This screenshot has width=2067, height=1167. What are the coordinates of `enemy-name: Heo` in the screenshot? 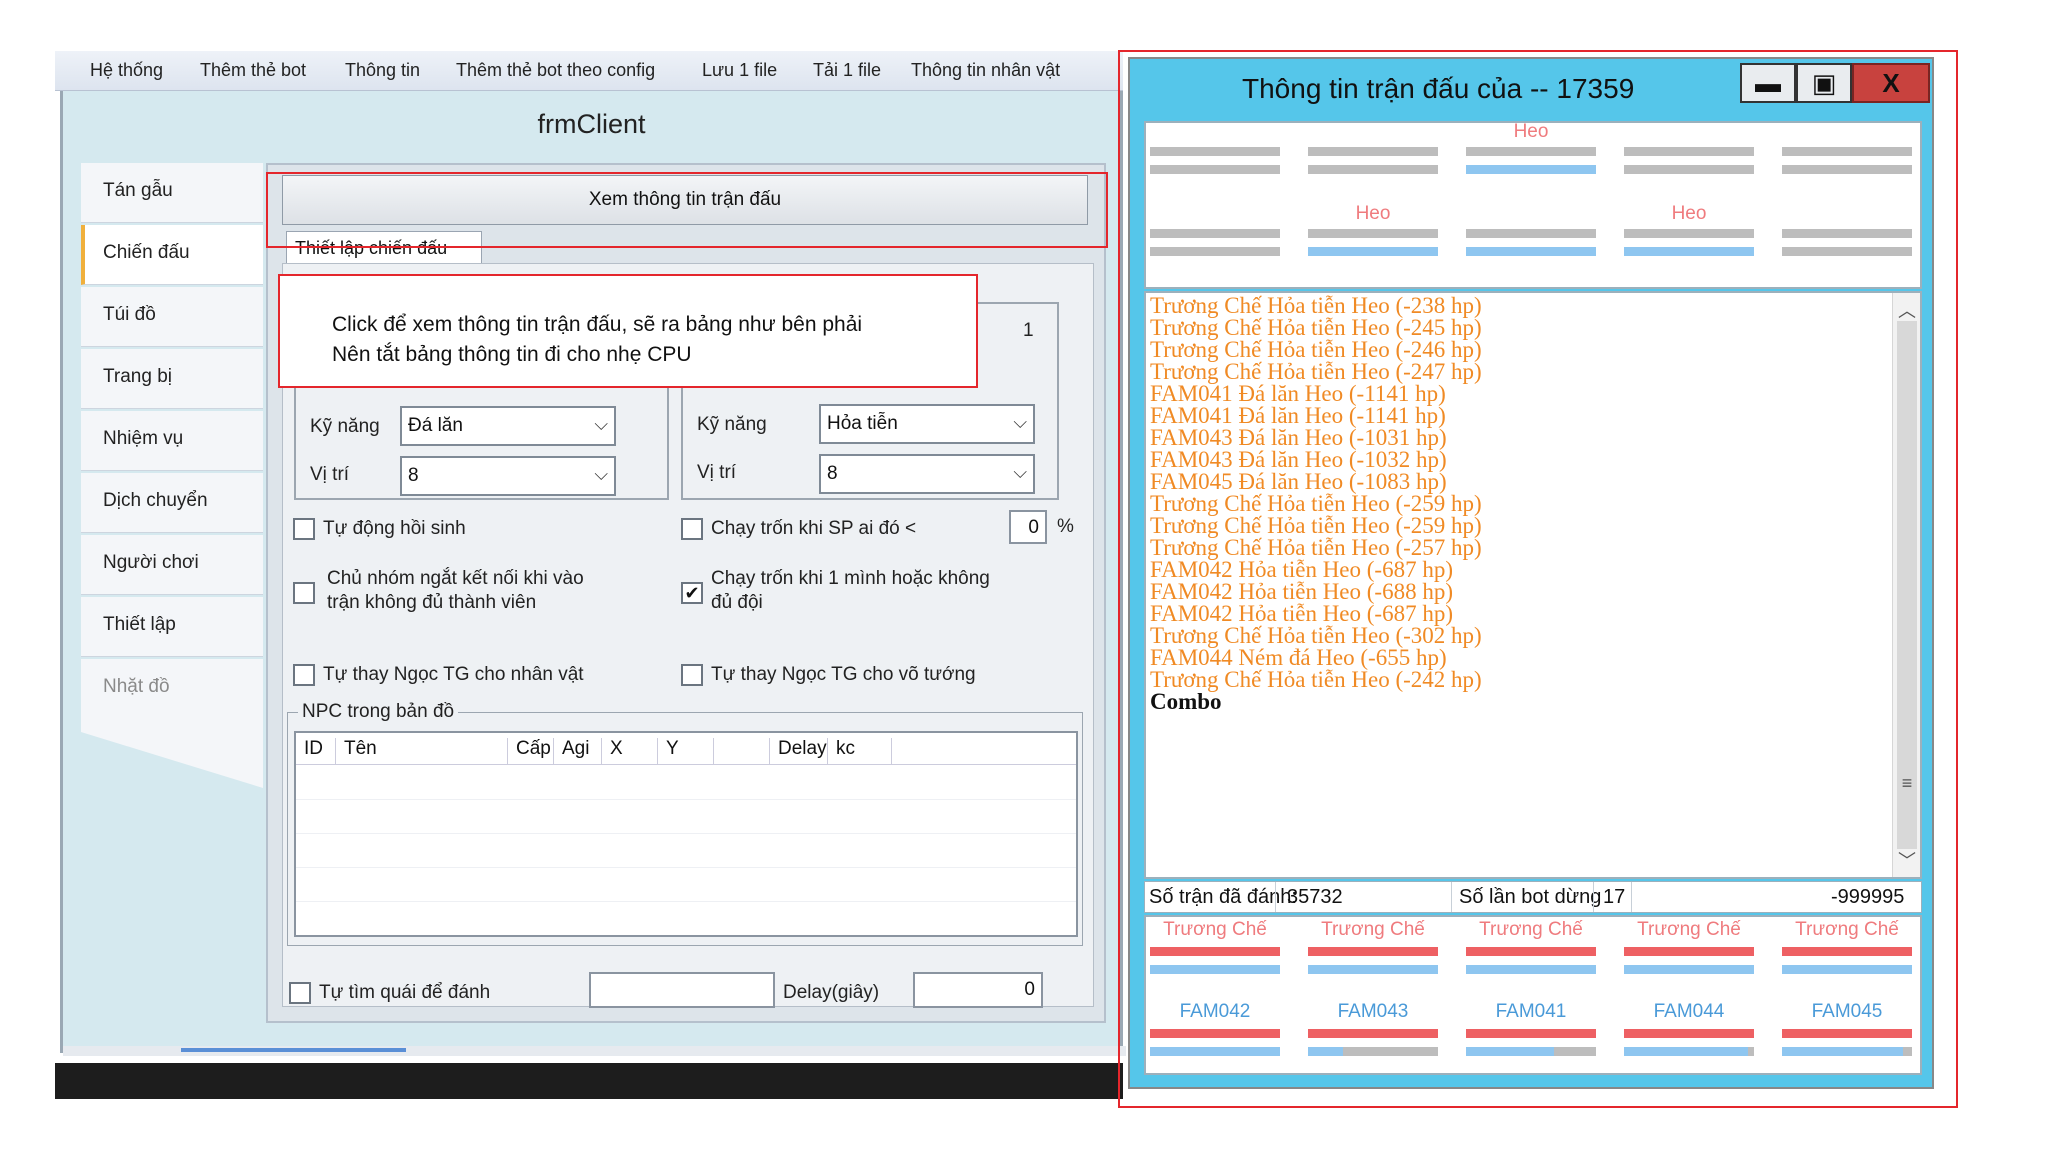 It's located at (1373, 213).